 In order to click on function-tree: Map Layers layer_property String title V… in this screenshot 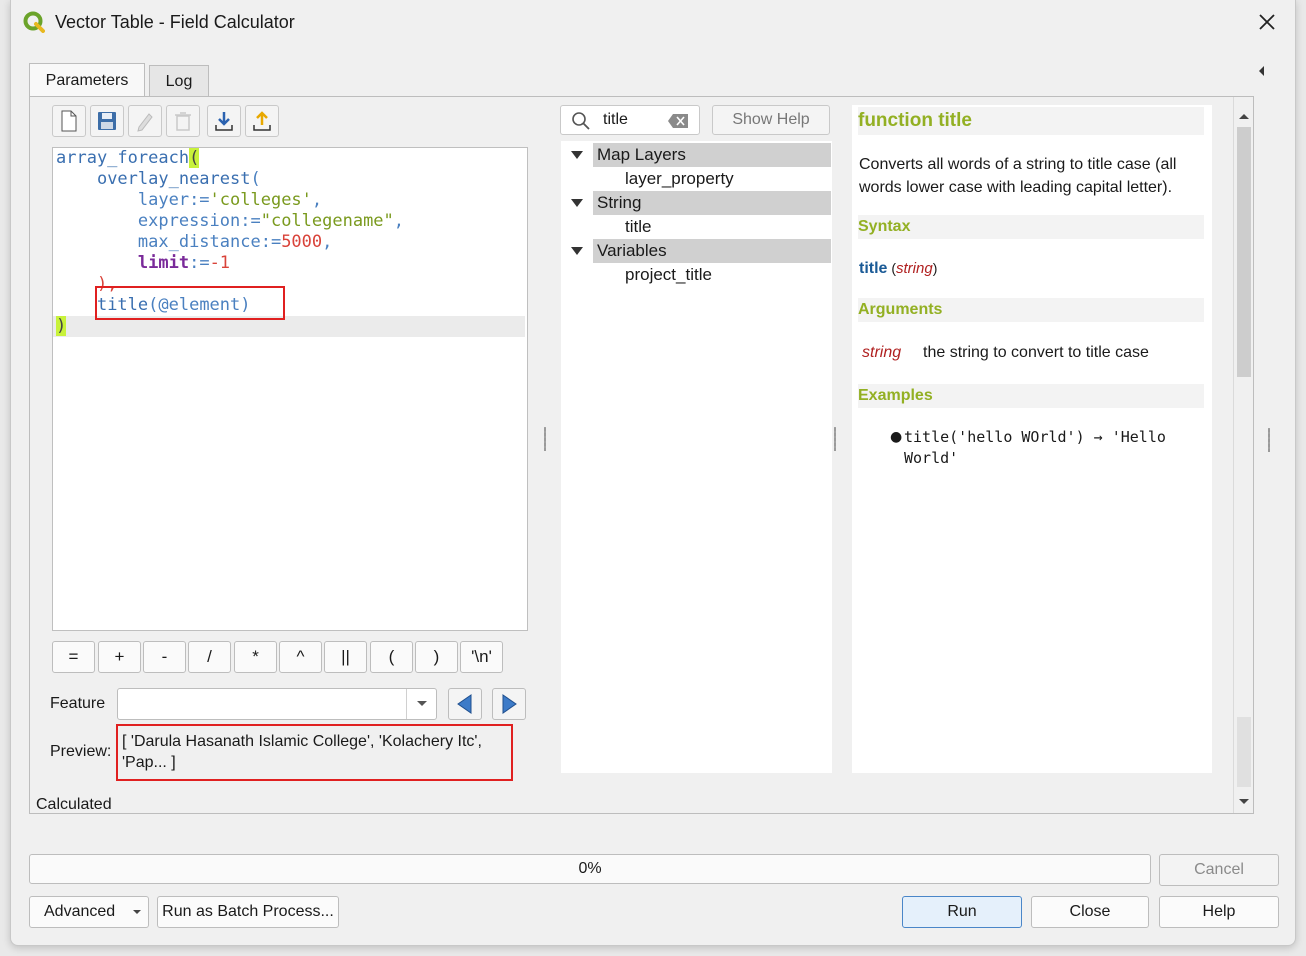, I will do `click(696, 457)`.